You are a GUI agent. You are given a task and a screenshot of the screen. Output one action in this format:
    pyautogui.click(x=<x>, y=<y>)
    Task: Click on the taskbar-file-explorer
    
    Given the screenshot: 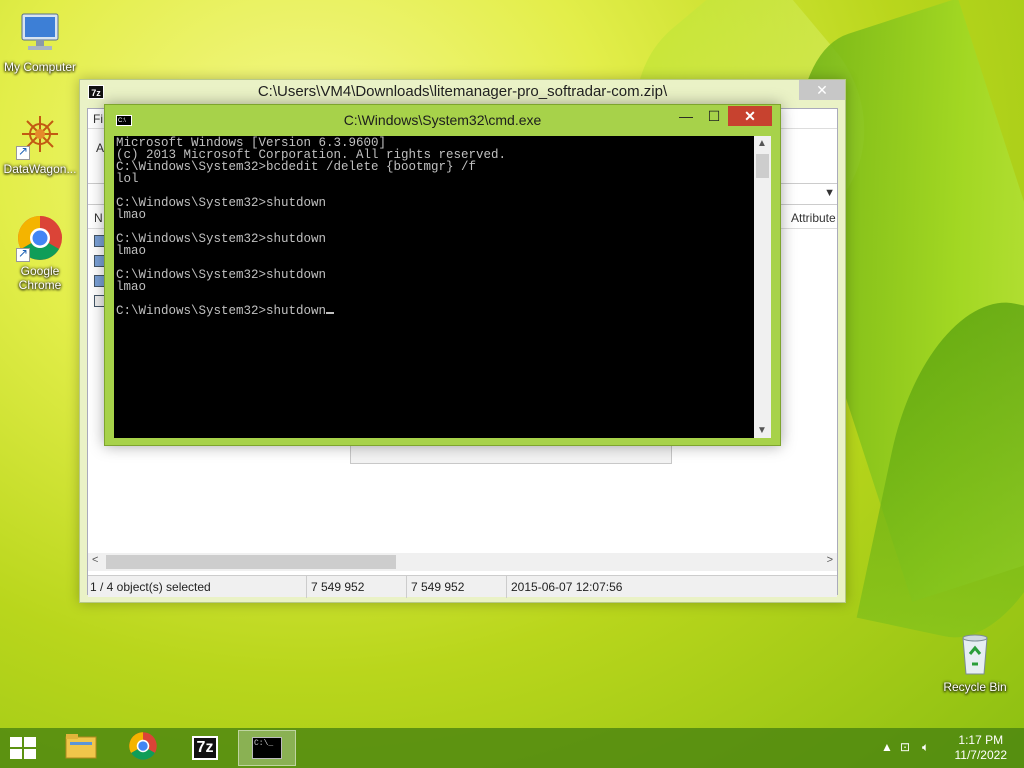 What is the action you would take?
    pyautogui.click(x=81, y=748)
    